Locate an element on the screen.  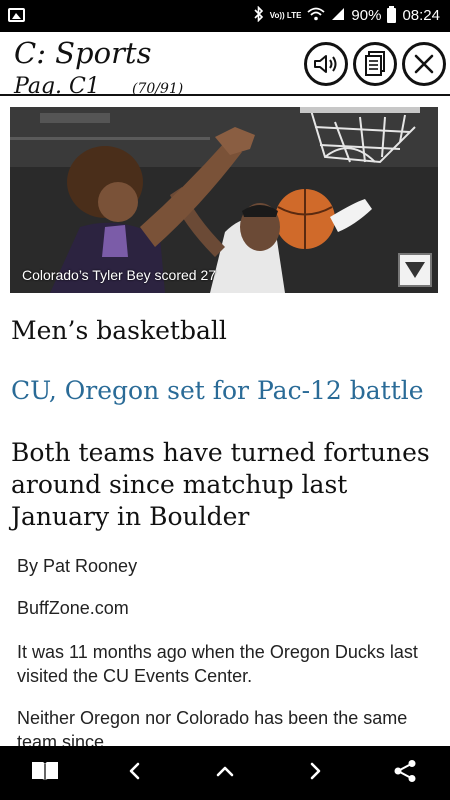
document-icon is located at coordinates (375, 64).